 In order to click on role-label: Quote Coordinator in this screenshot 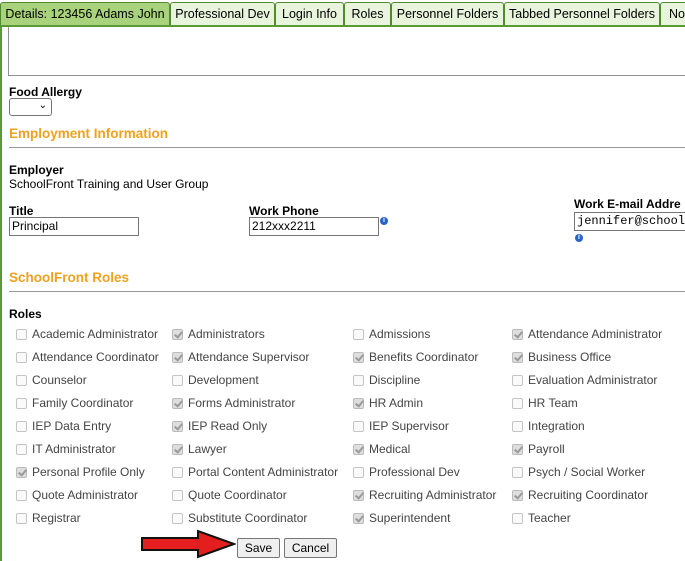, I will do `click(237, 495)`.